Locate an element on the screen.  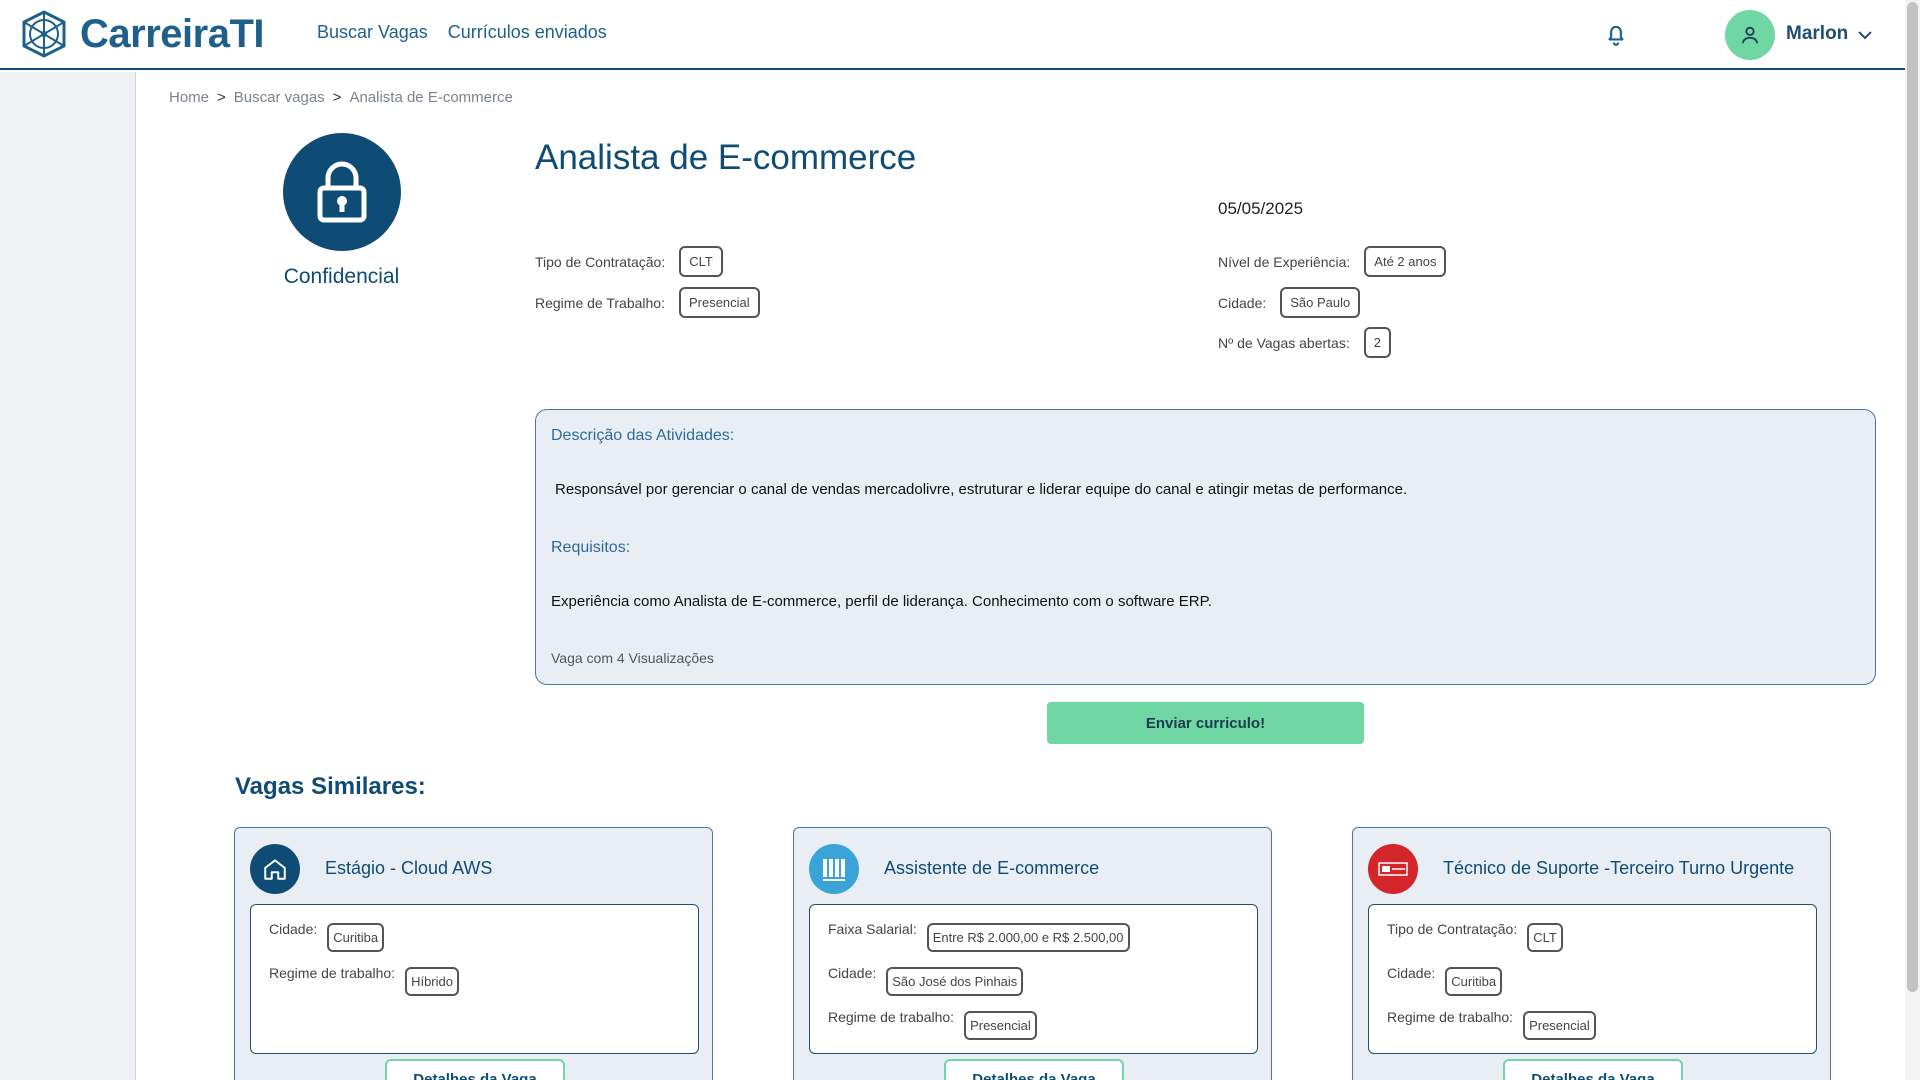
description-heading: Descrição das Atividades: is located at coordinates (643, 435).